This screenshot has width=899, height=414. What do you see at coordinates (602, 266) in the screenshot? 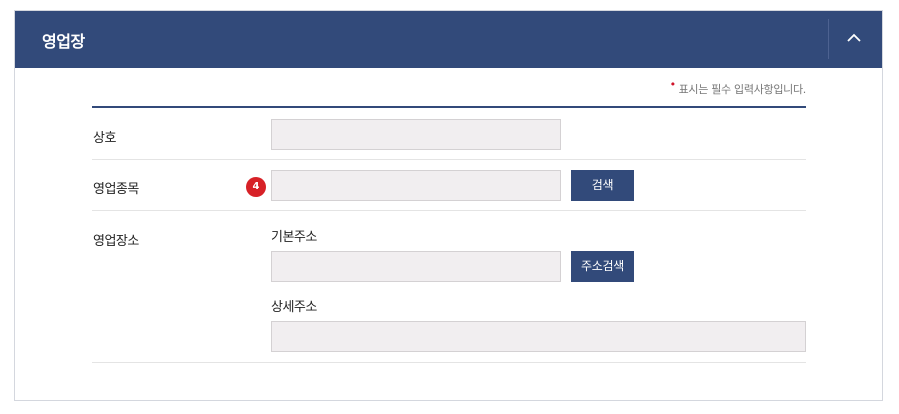
I see `address-search-button: 주소검색` at bounding box center [602, 266].